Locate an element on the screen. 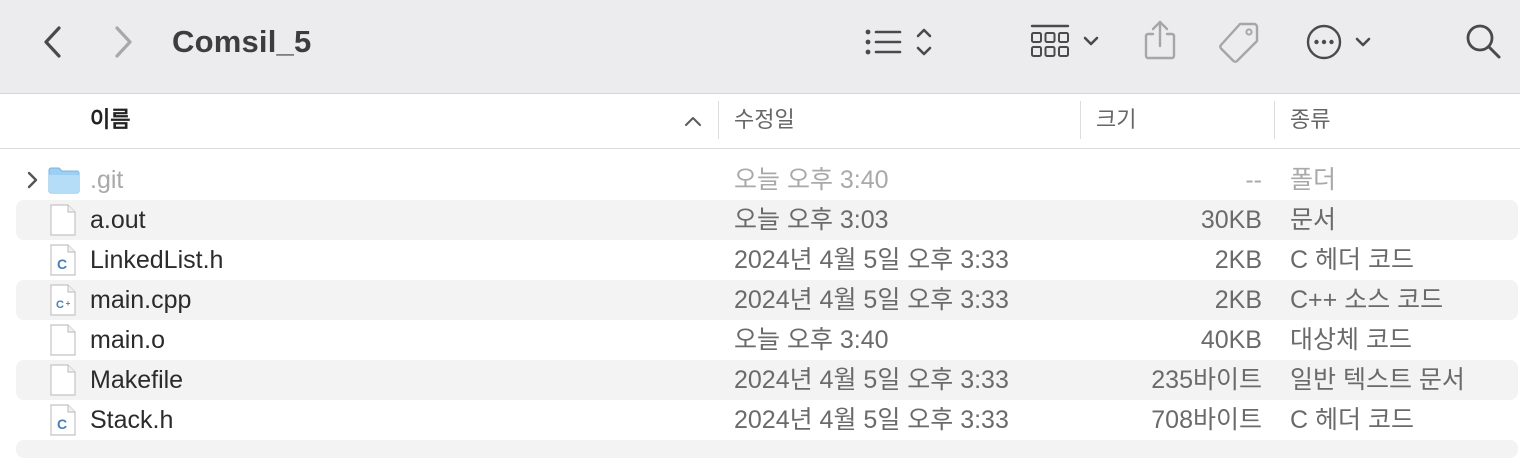 The image size is (1520, 458). file-size: 30KB is located at coordinates (1231, 220).